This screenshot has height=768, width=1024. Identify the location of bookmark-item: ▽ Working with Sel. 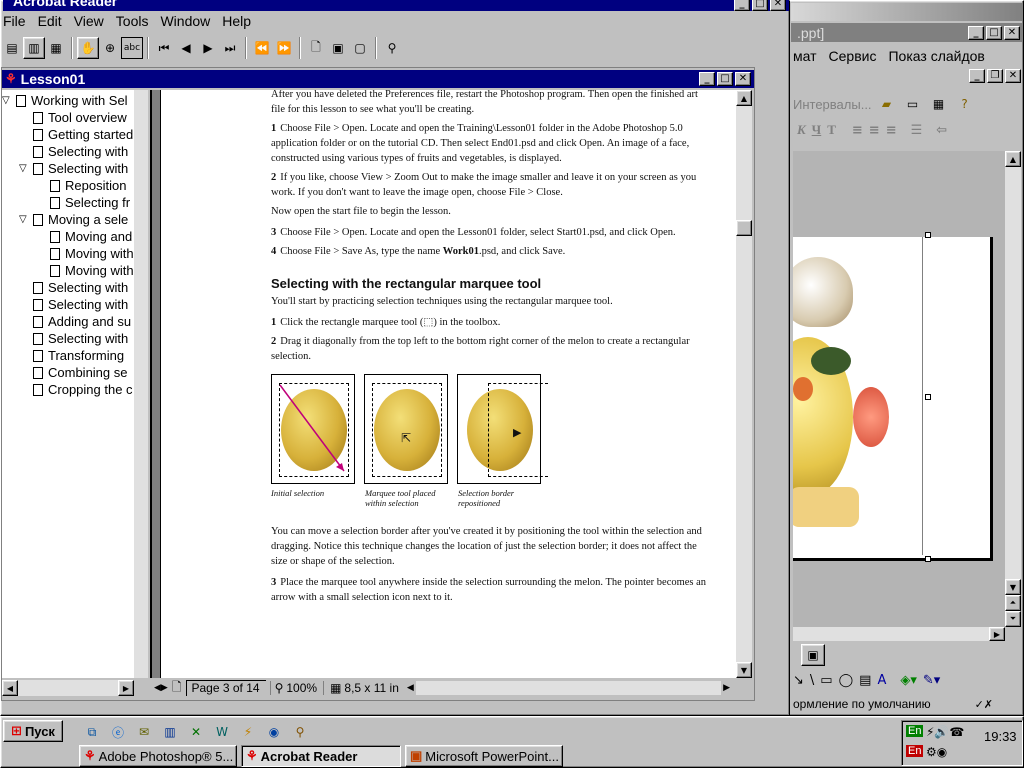
(65, 100).